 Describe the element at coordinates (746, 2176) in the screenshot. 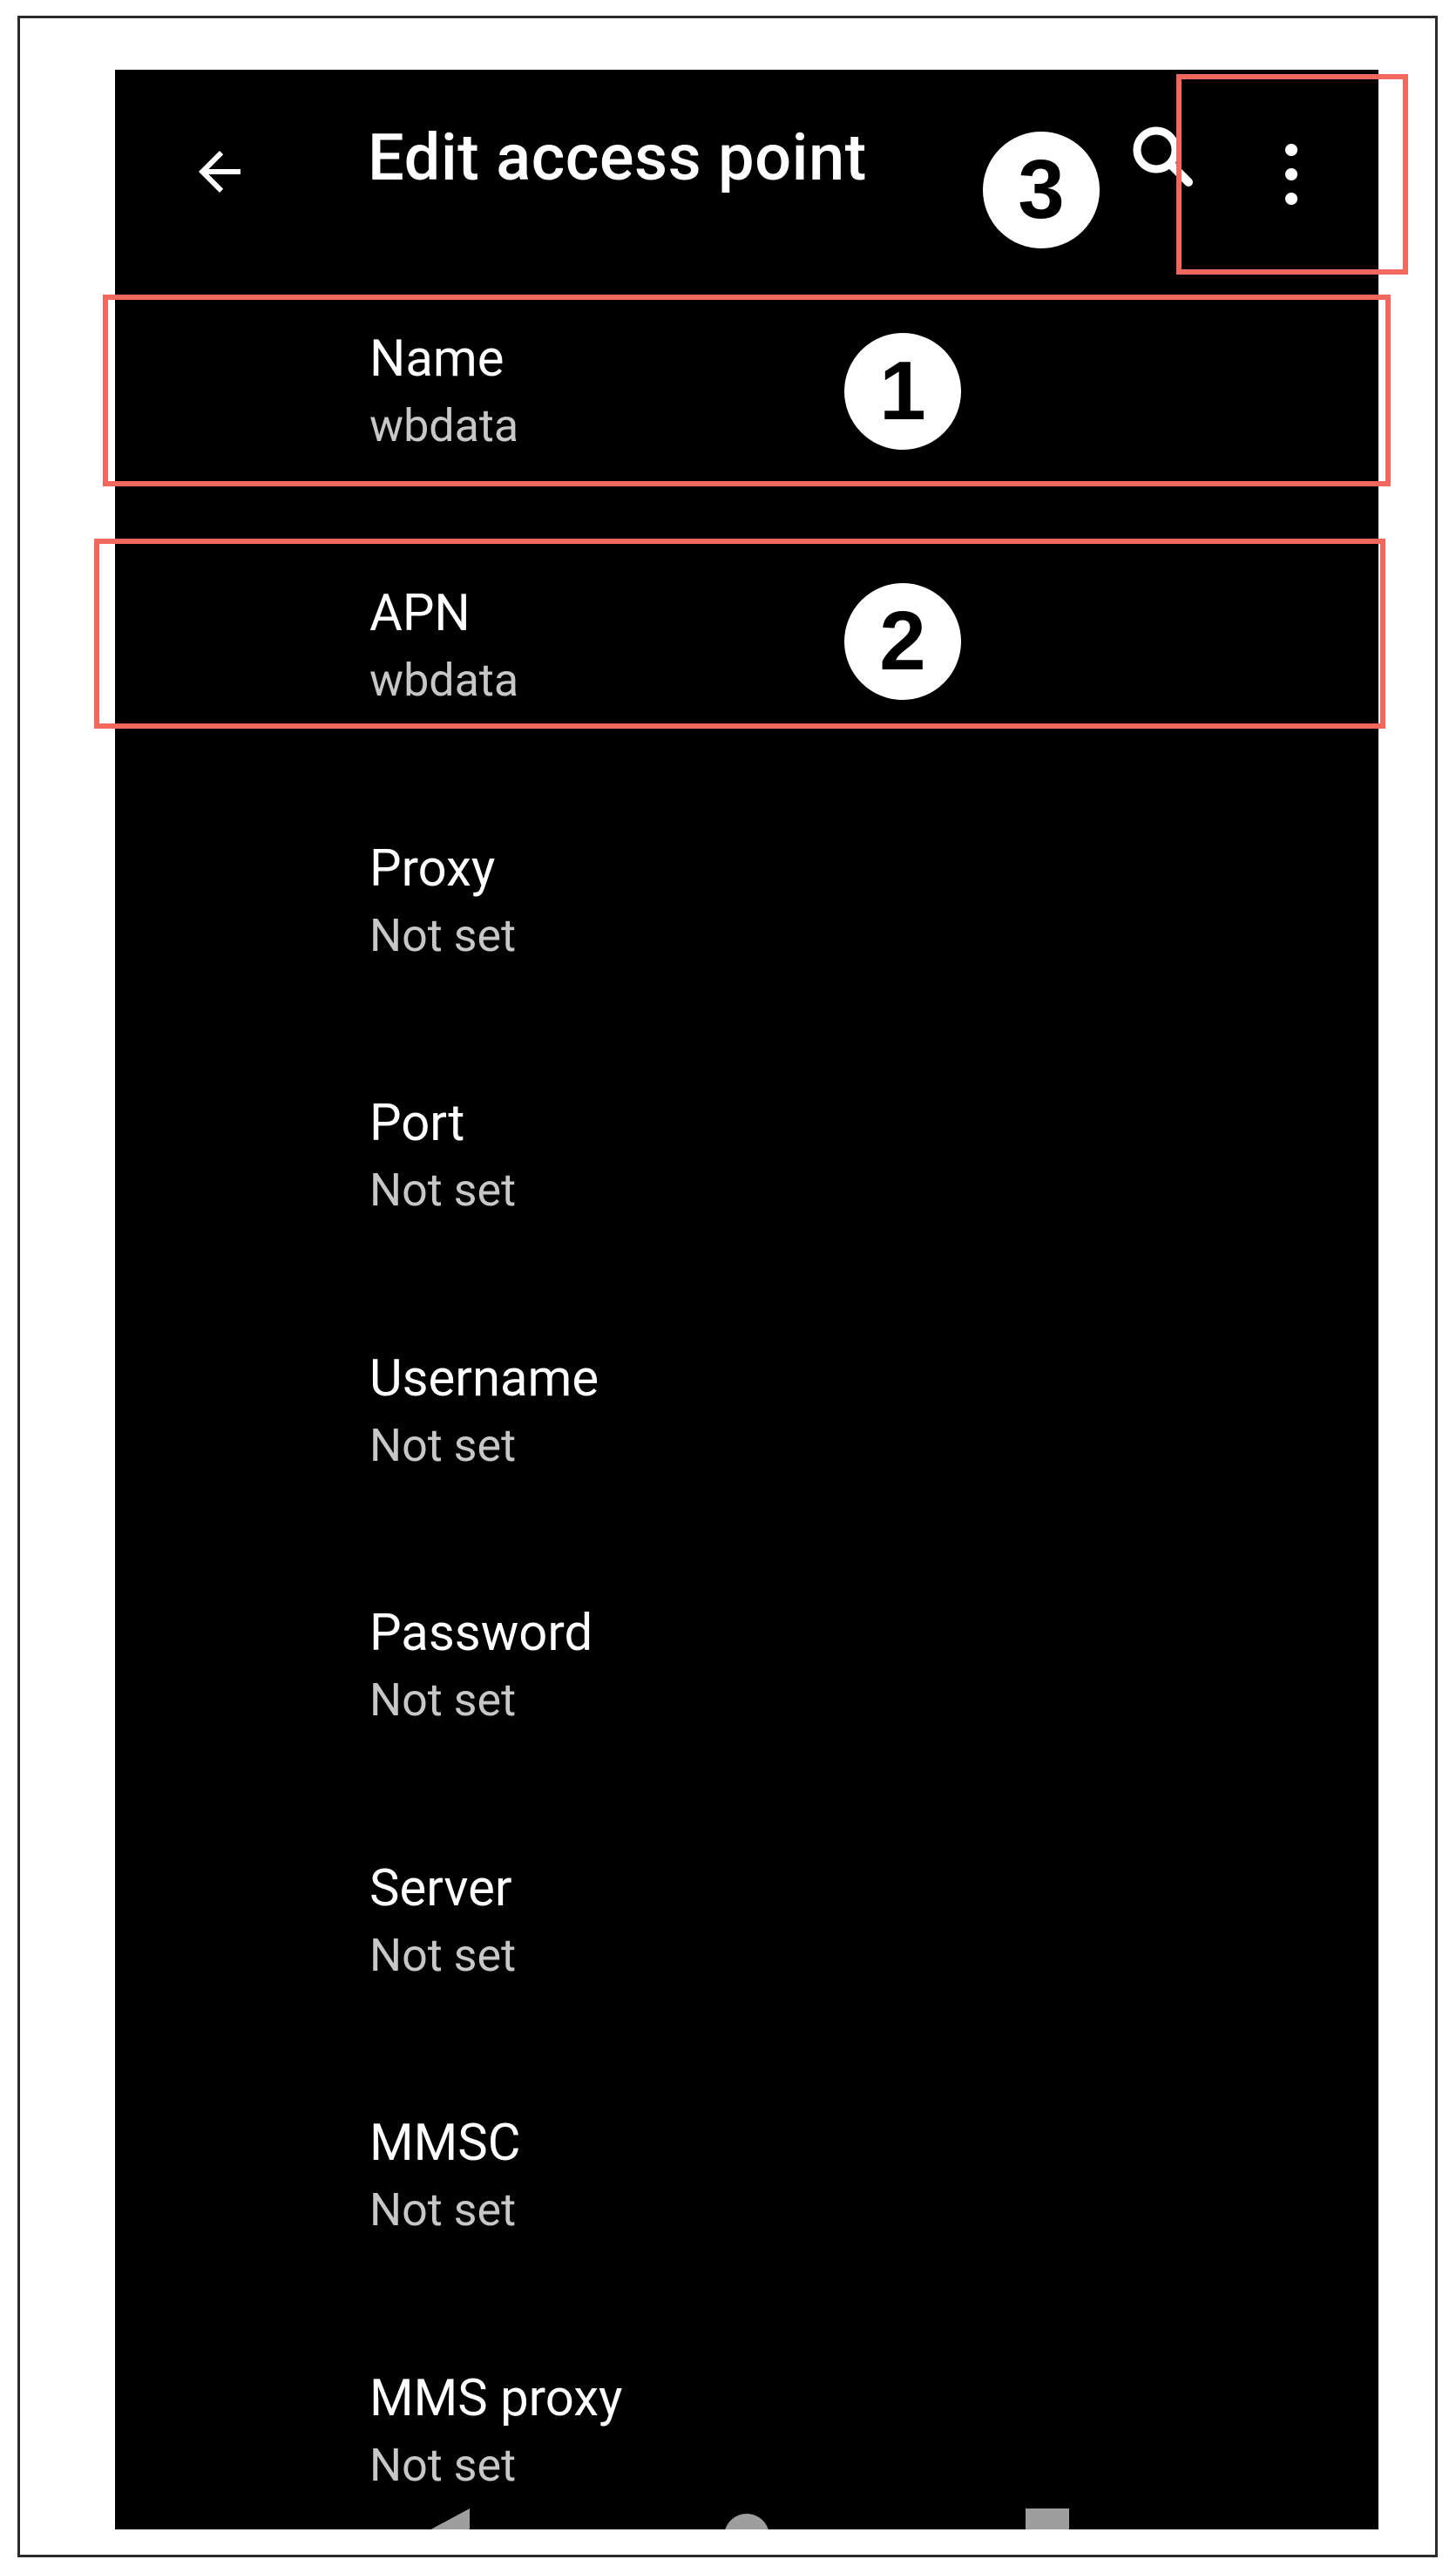

I see `preference-mmsc: MMSC Not set` at that location.